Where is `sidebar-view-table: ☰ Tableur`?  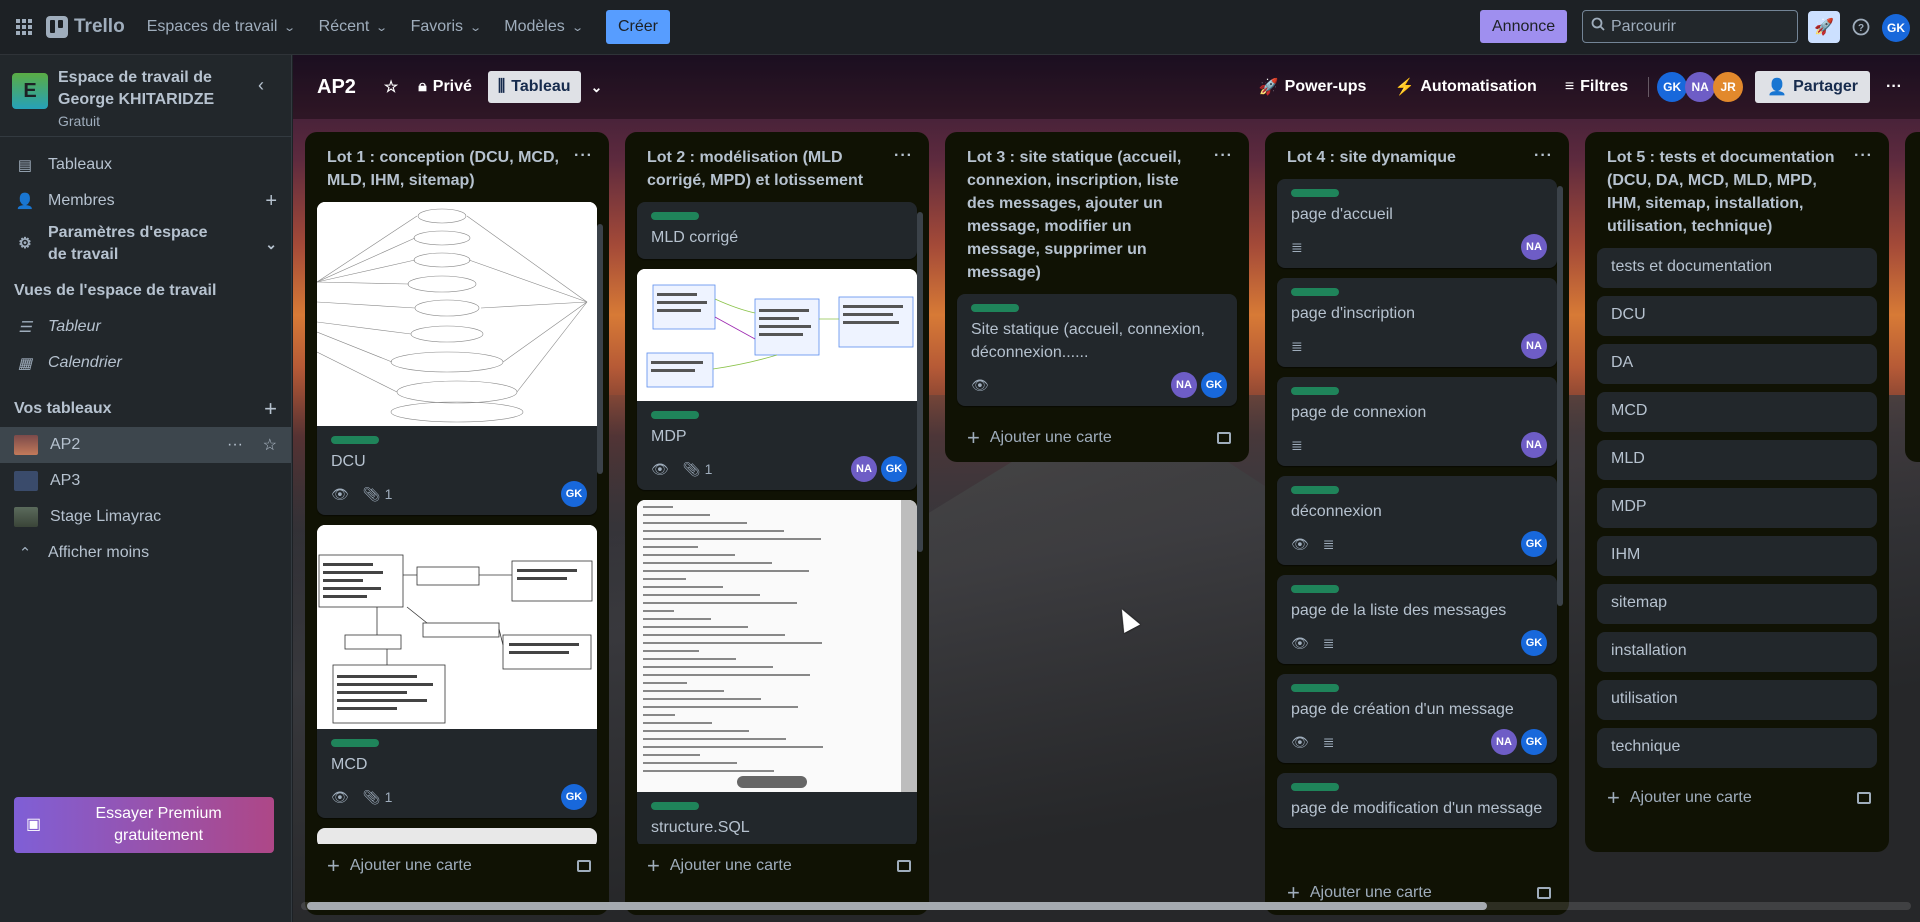
sidebar-view-table: ☰ Tableur is located at coordinates (145, 327).